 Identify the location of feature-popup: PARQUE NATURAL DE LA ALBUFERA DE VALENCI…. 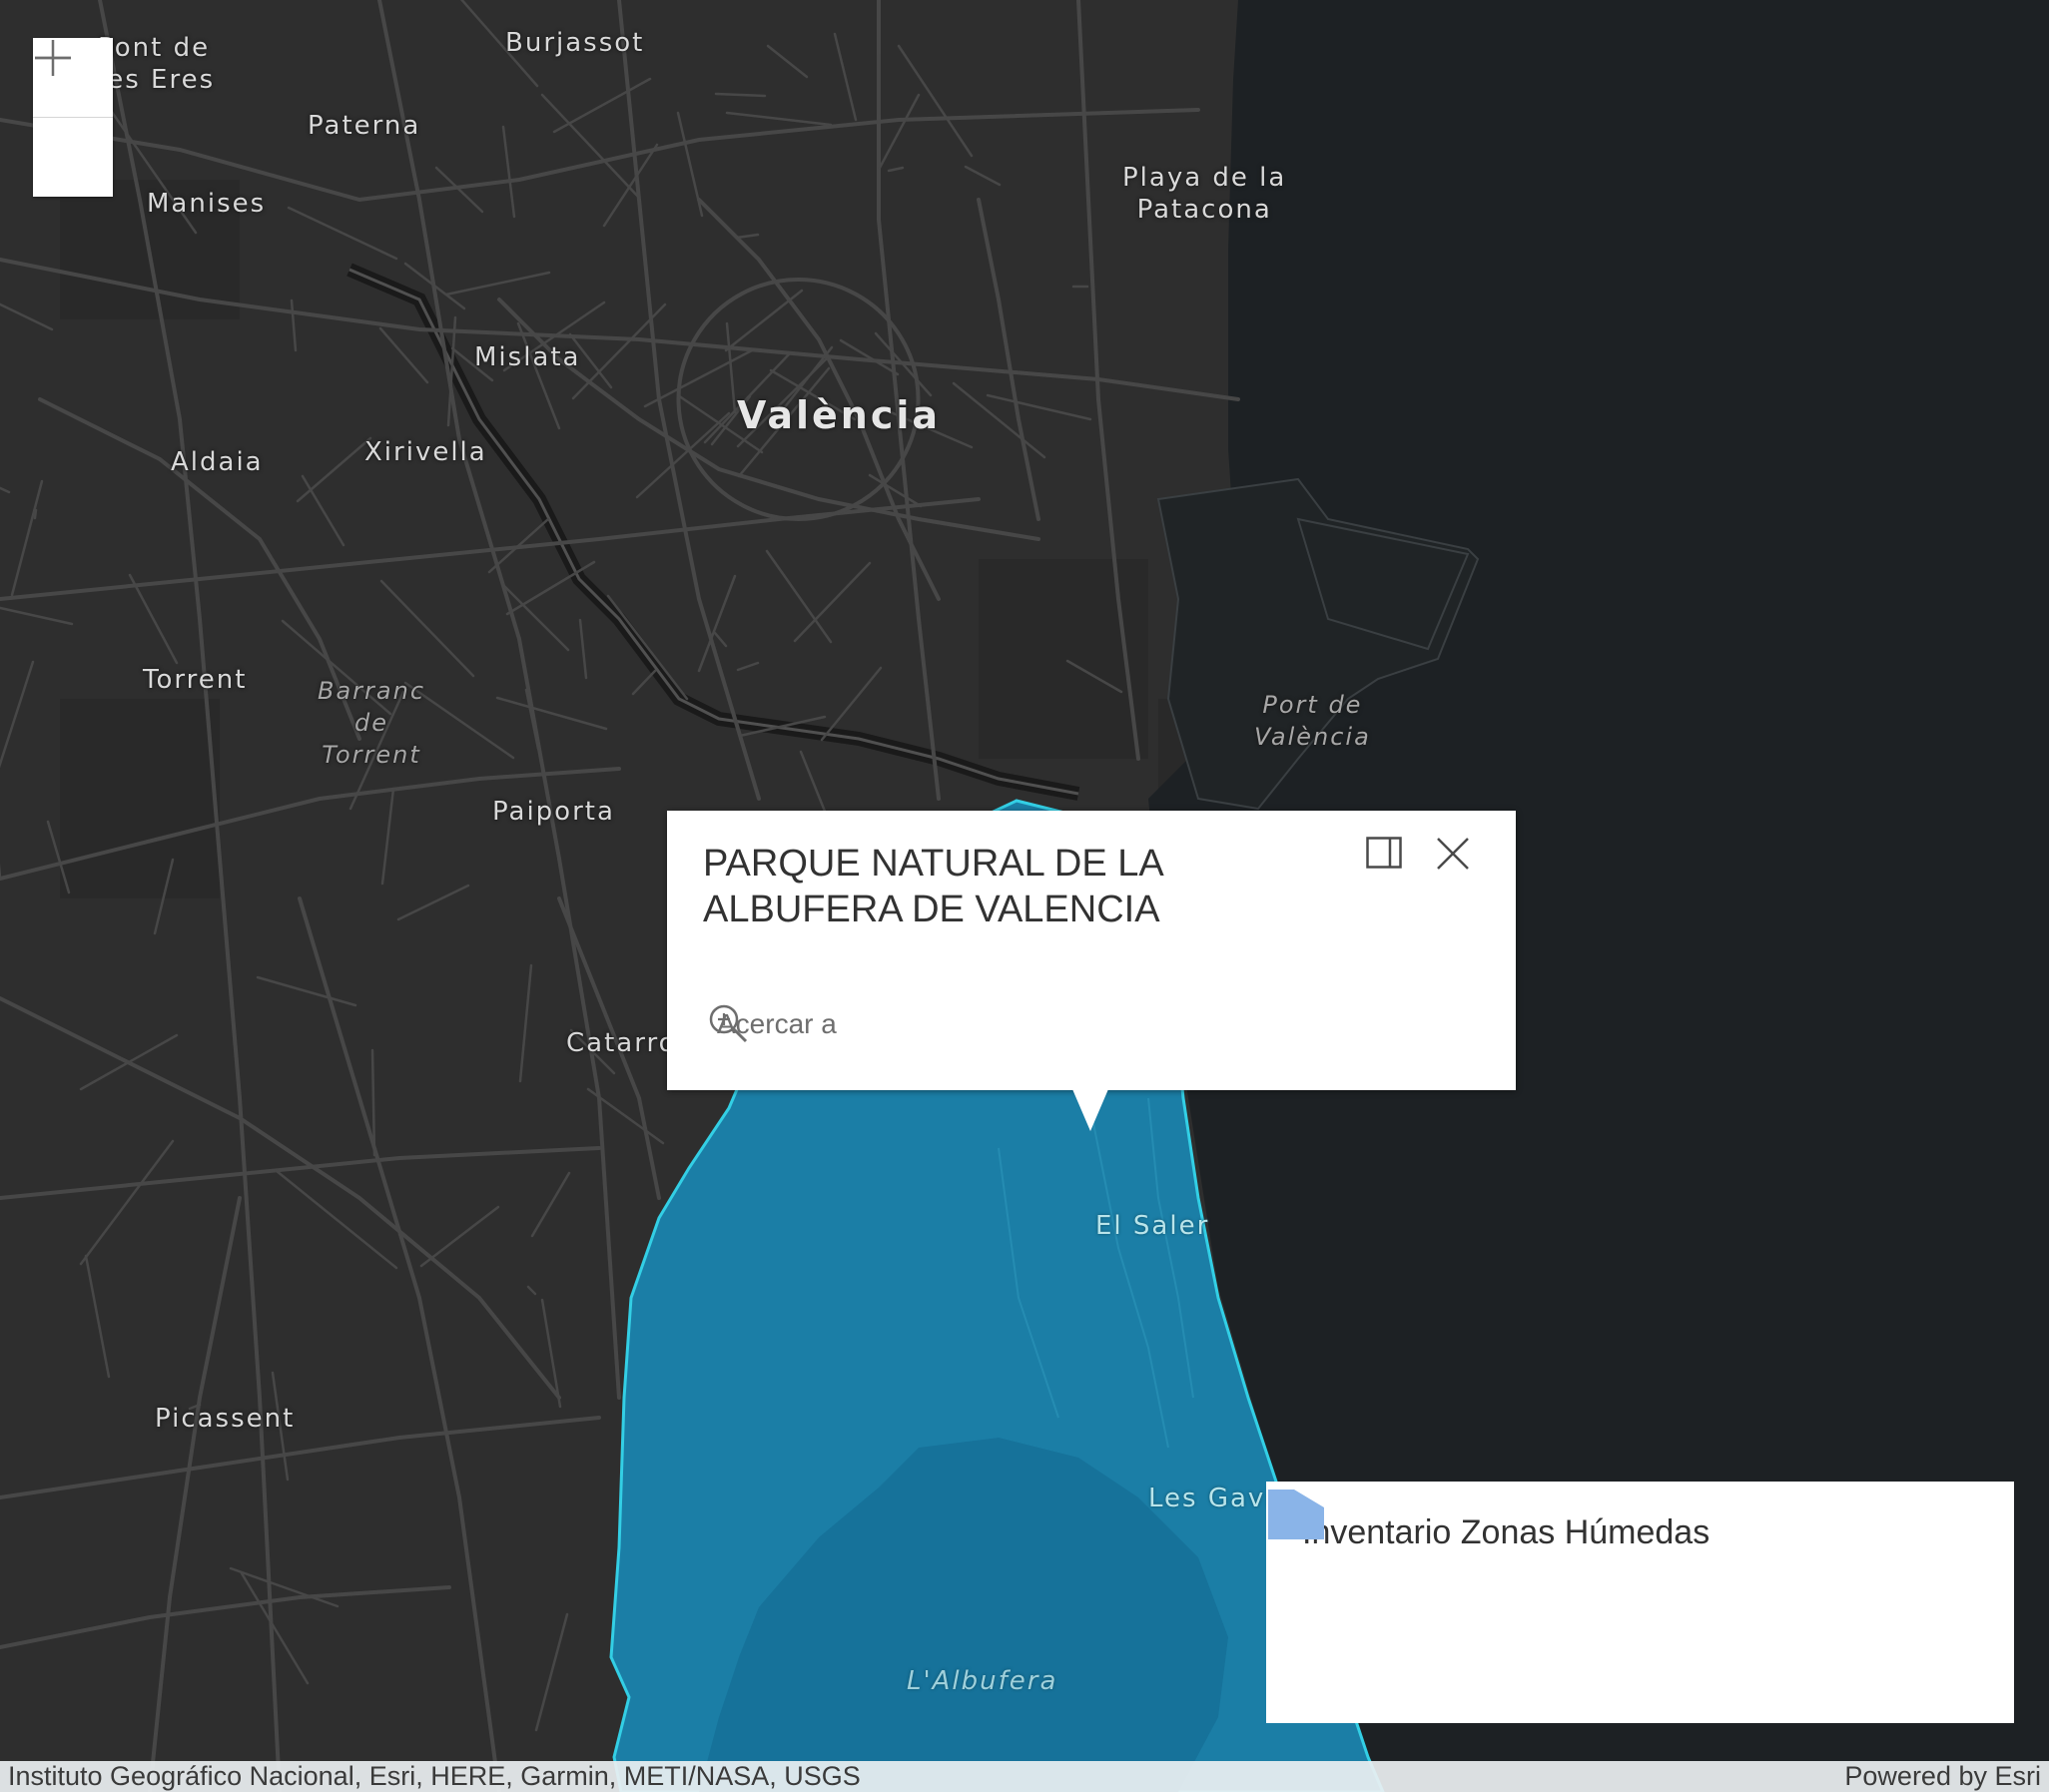
(1091, 950).